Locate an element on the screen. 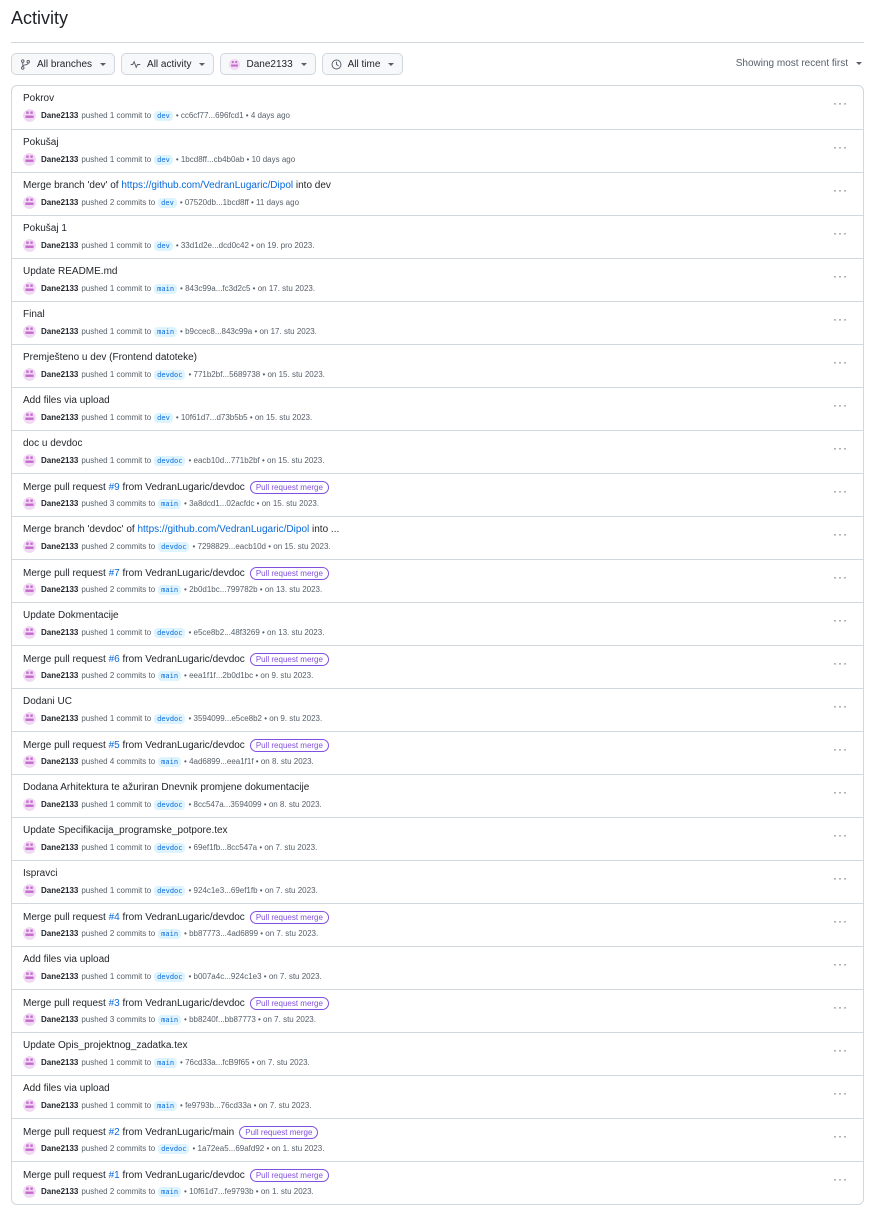 Image resolution: width=892 pixels, height=1219 pixels. commit-range-link: bb87773...4ad6899 is located at coordinates (223, 933).